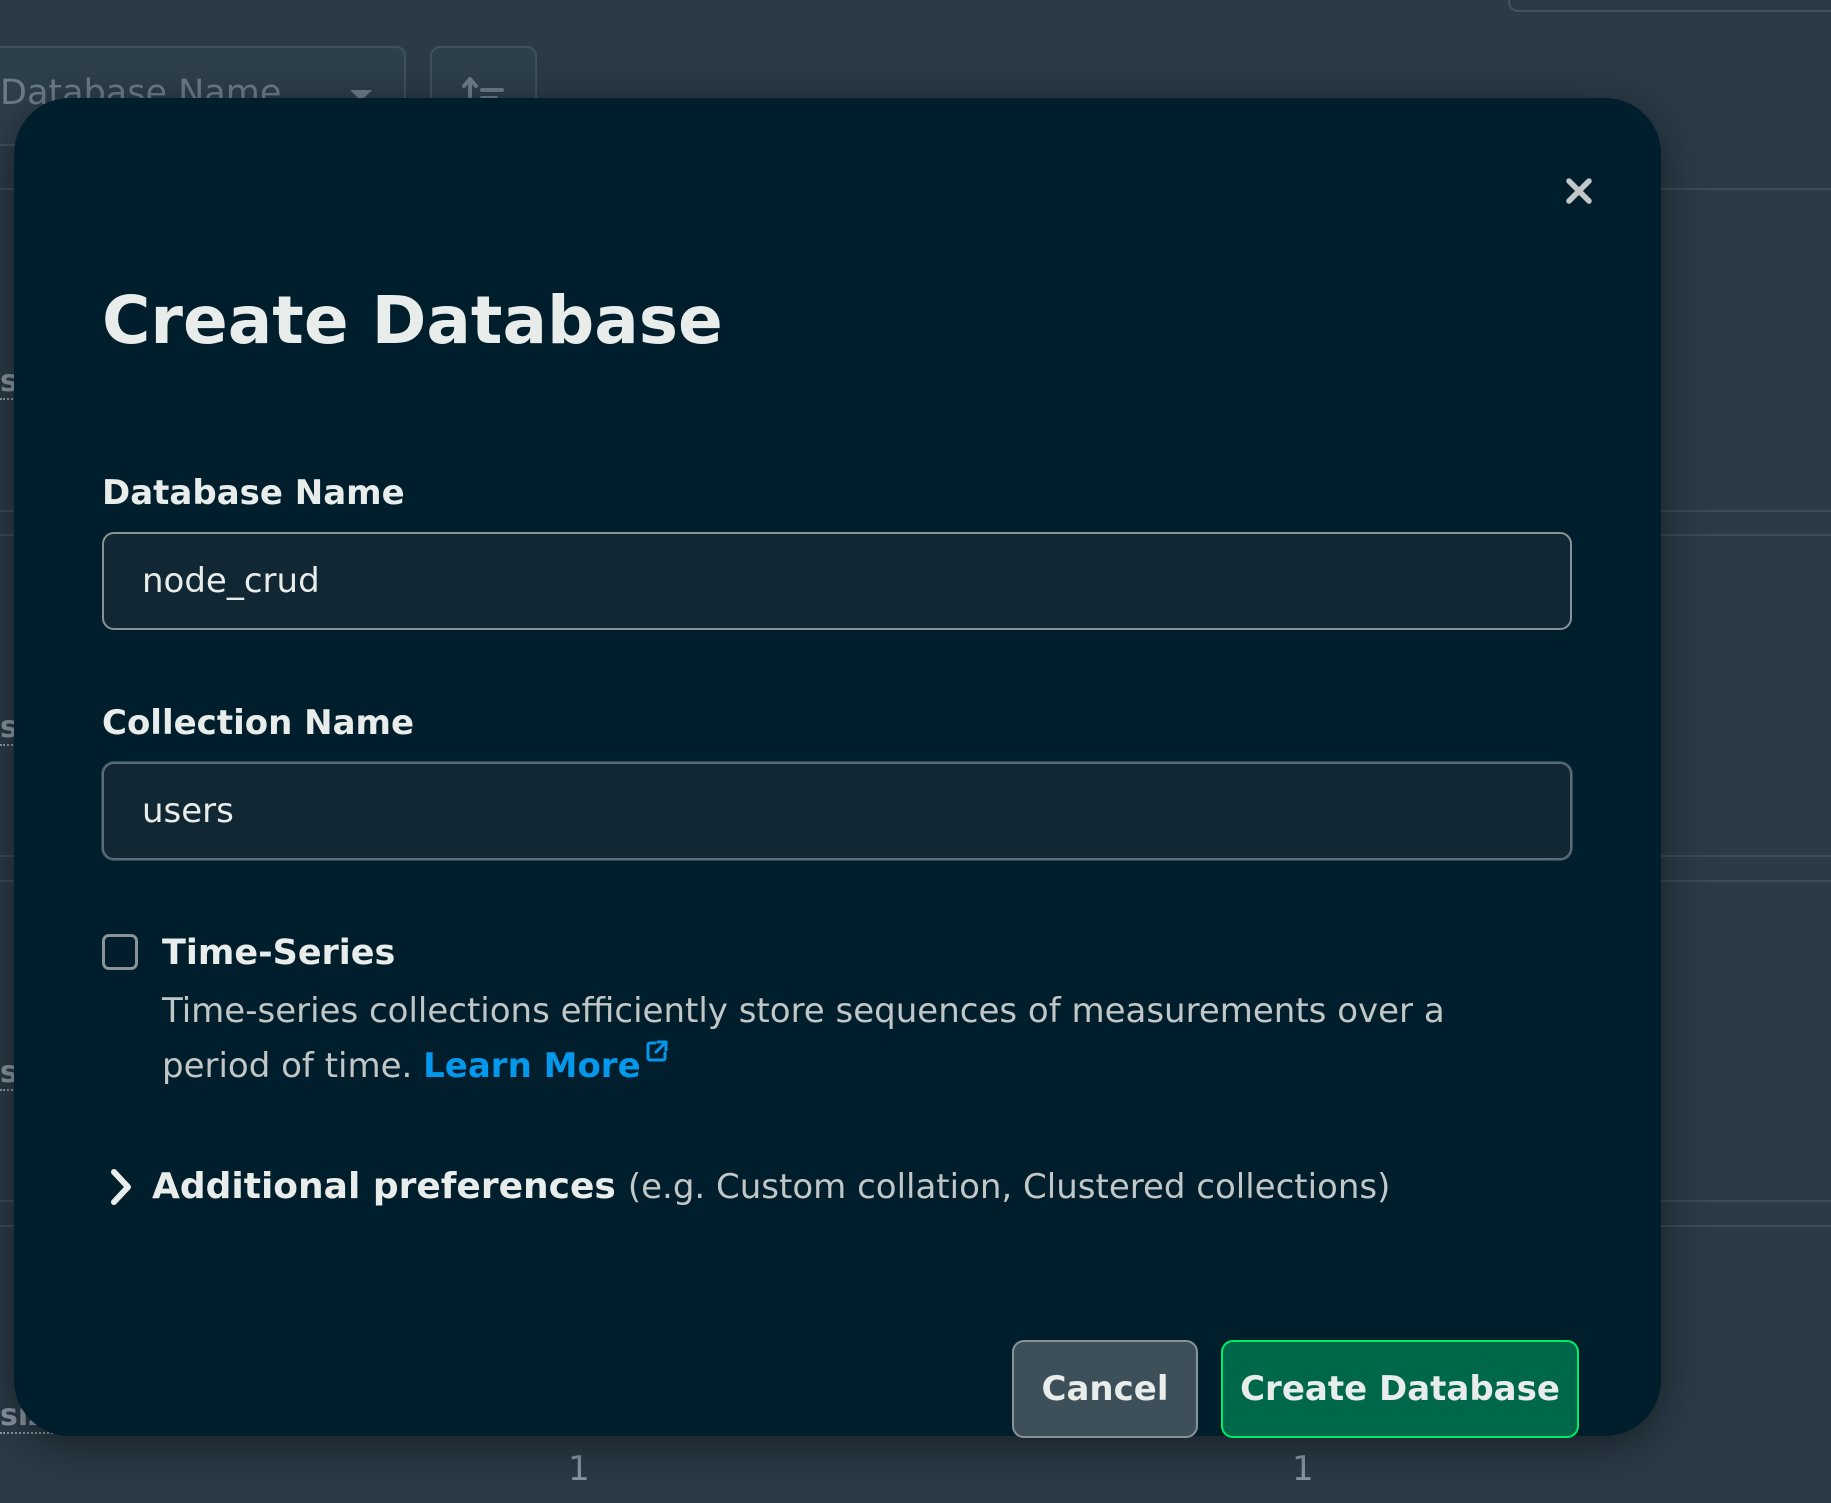 Image resolution: width=1831 pixels, height=1503 pixels. Describe the element at coordinates (384, 1186) in the screenshot. I see `additional-preferences-title: Additional preferences` at that location.